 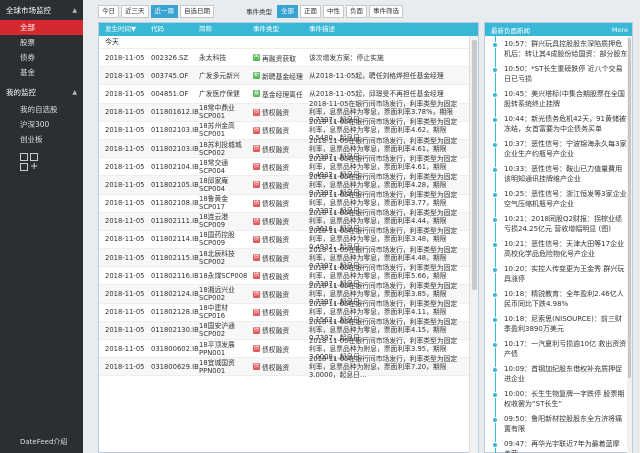 I want to click on news-scrollbar, so click(x=629, y=244).